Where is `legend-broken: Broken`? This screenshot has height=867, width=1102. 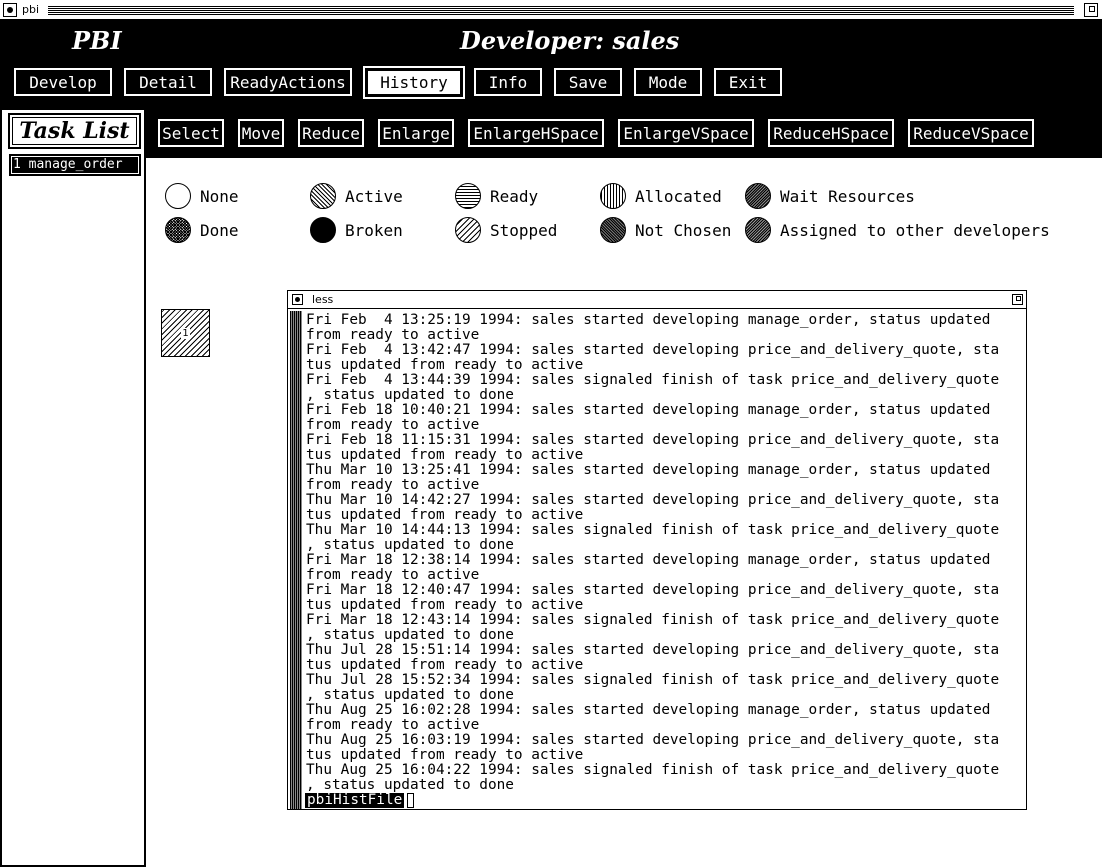
legend-broken: Broken is located at coordinates (356, 230).